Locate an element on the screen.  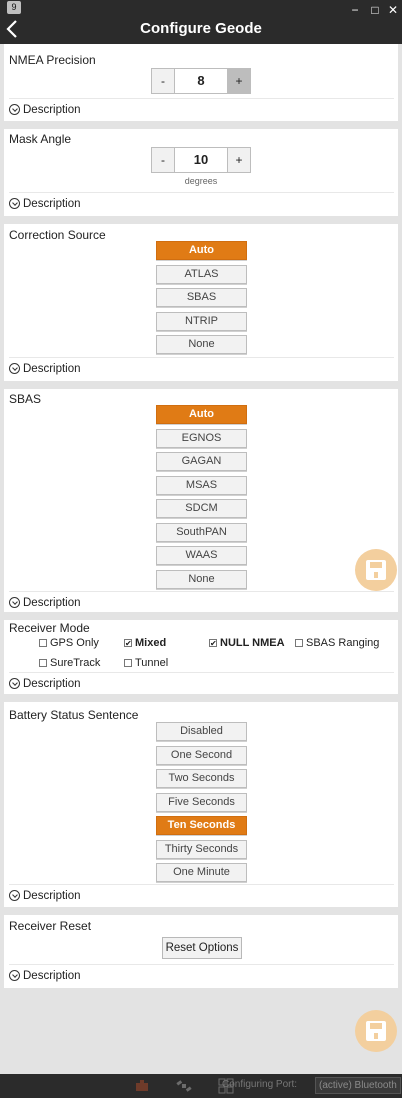
receiver-reset-section: Receiver Reset Reset Options Description is located at coordinates (201, 951).